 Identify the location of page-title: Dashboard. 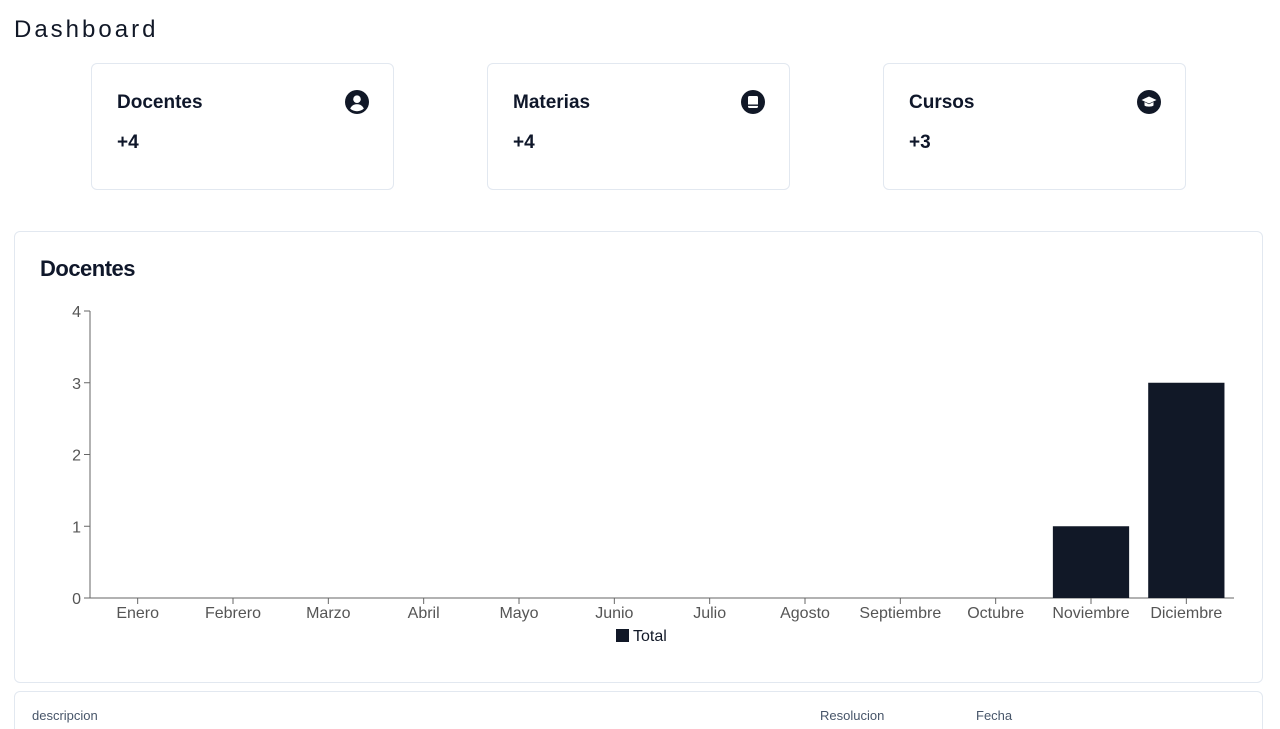
(86, 29).